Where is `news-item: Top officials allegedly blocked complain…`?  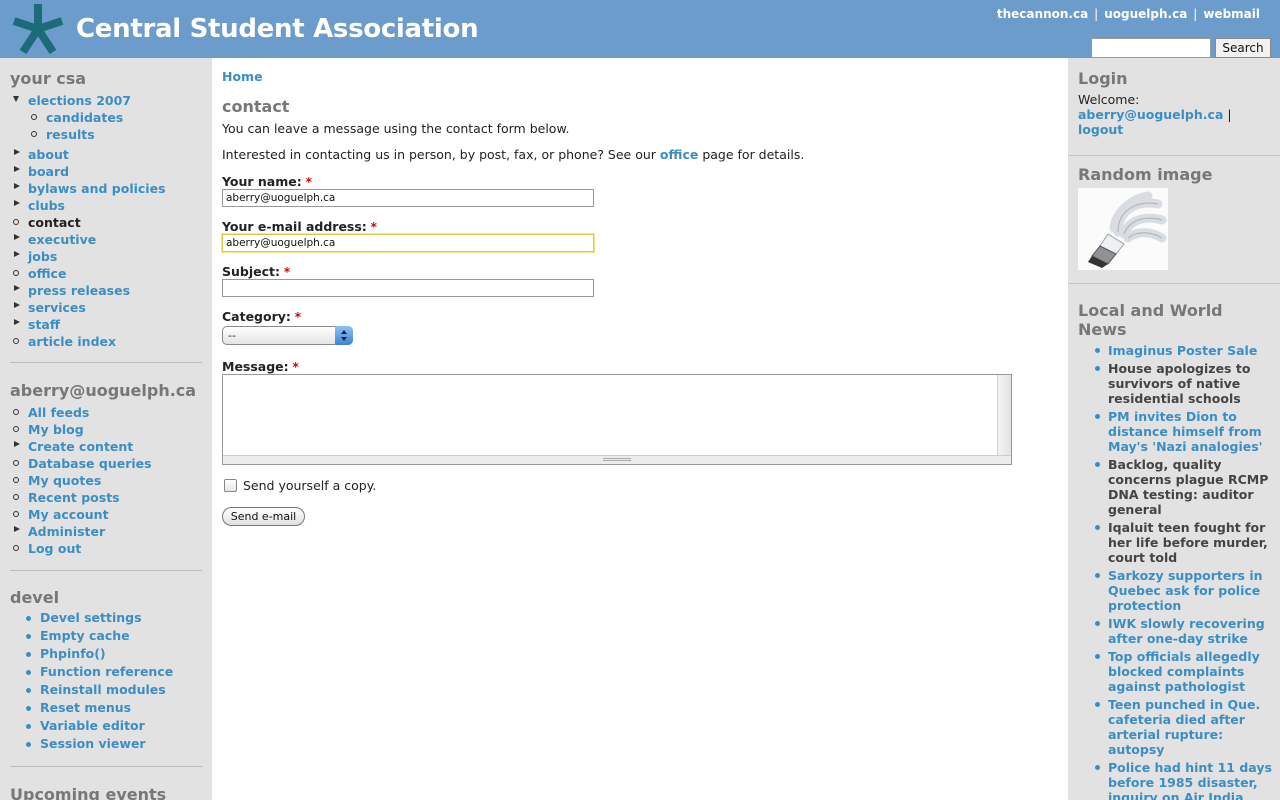
news-item: Top officials allegedly blocked complain… is located at coordinates (1184, 671).